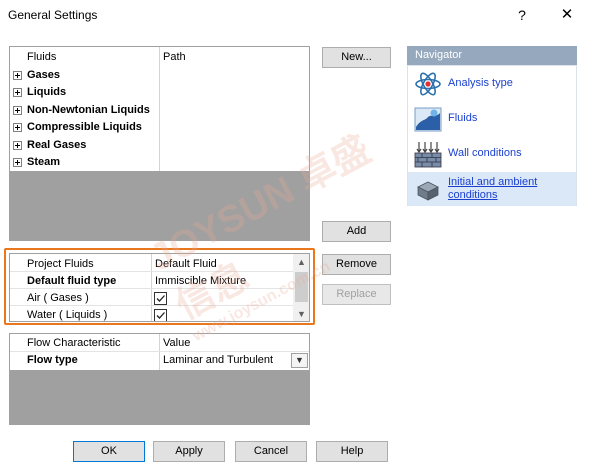  What do you see at coordinates (295, 15) in the screenshot?
I see `title-bar: General Settings ? ✕` at bounding box center [295, 15].